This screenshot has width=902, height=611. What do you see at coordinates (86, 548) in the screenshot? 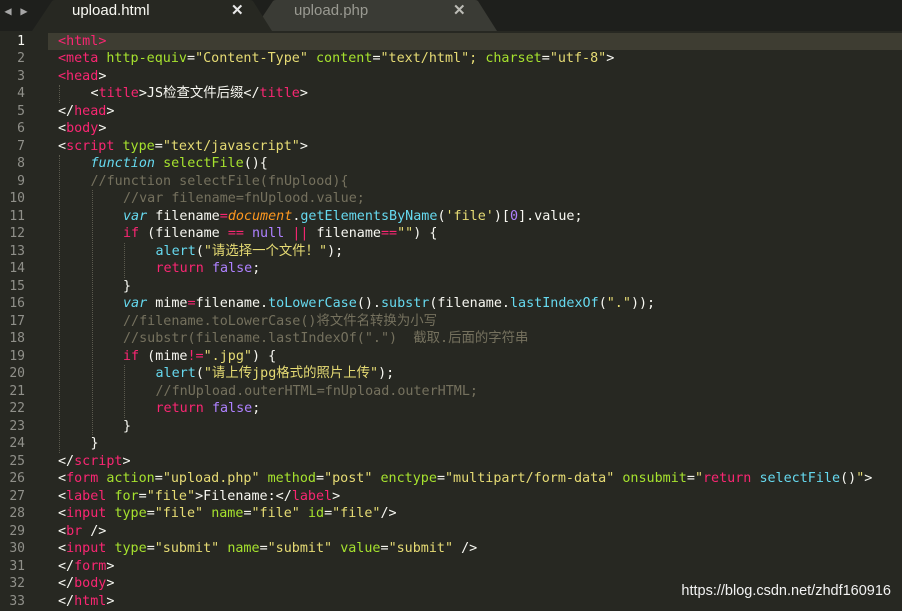
I see `code-token: input` at bounding box center [86, 548].